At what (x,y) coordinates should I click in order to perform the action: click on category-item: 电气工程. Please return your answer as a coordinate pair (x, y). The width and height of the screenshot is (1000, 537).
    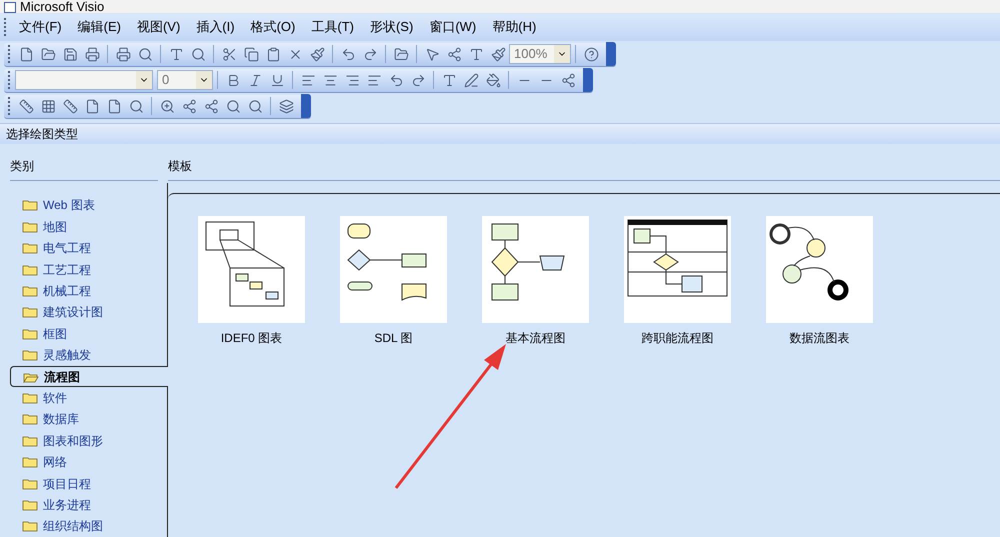
    Looking at the image, I should click on (84, 248).